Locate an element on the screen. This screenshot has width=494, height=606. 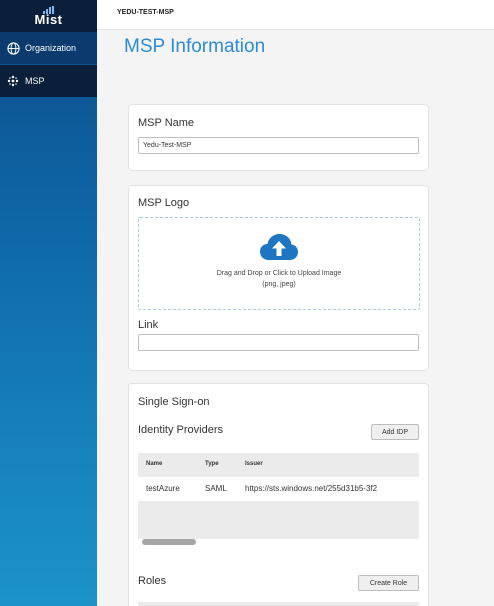
upload-instructions: Drag and Drop or Click to Upload Image is located at coordinates (279, 273).